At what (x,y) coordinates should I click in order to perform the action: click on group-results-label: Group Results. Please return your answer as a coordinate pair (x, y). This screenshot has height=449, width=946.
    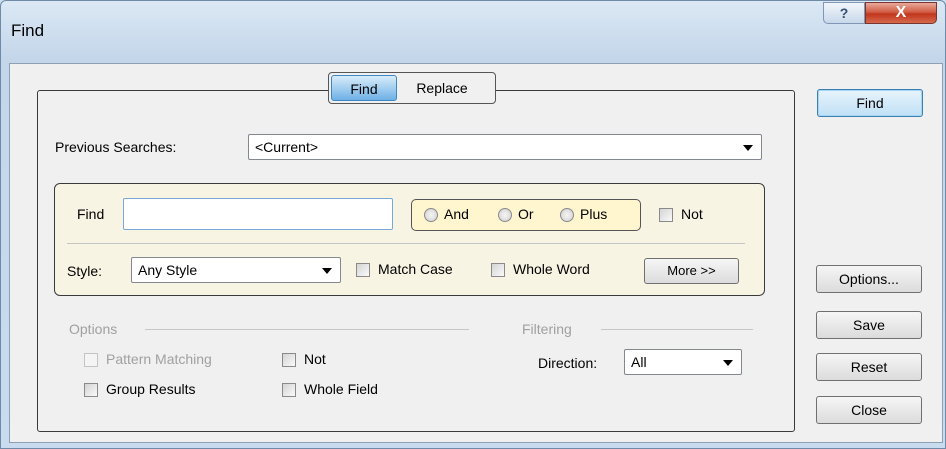
    Looking at the image, I should click on (151, 389).